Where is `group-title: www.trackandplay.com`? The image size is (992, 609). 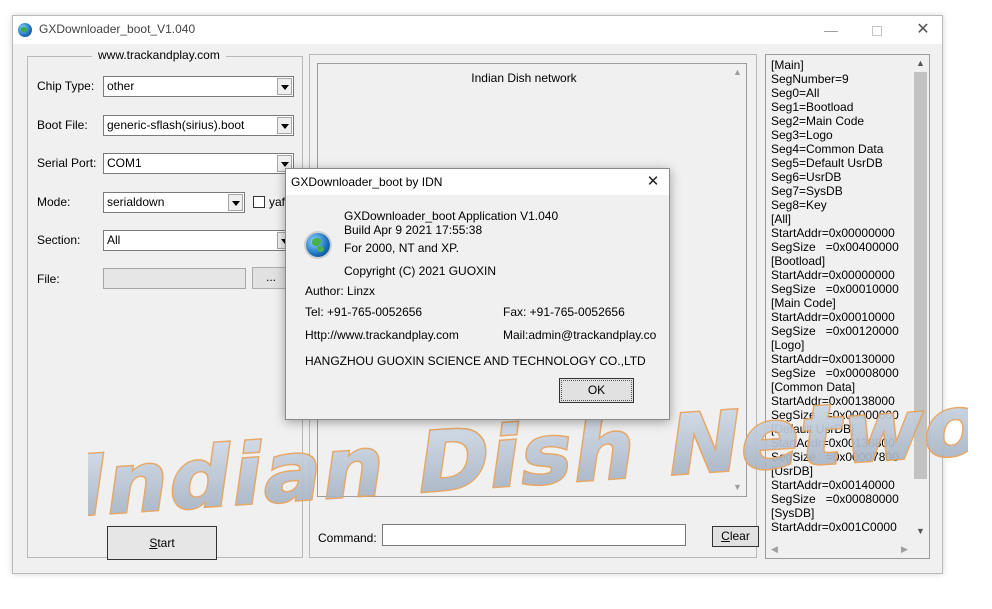
group-title: www.trackandplay.com is located at coordinates (159, 55).